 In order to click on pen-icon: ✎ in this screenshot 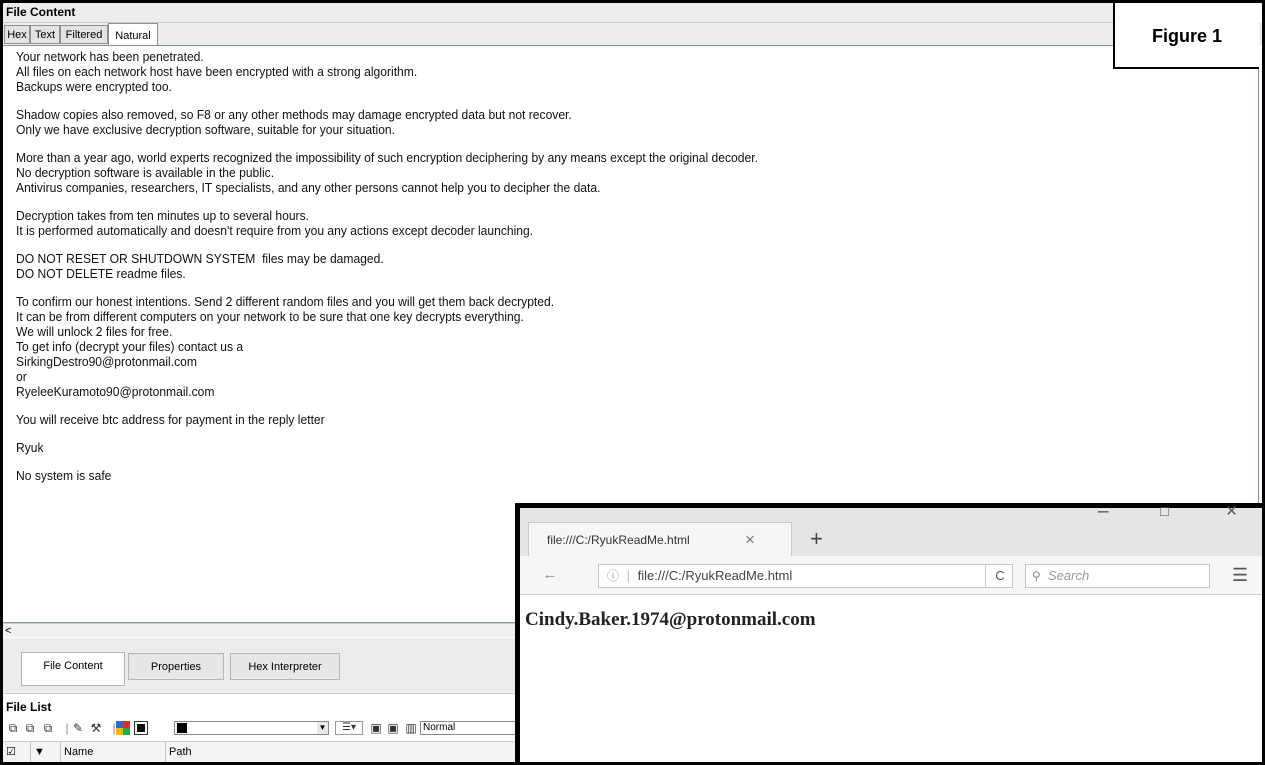, I will do `click(78, 728)`.